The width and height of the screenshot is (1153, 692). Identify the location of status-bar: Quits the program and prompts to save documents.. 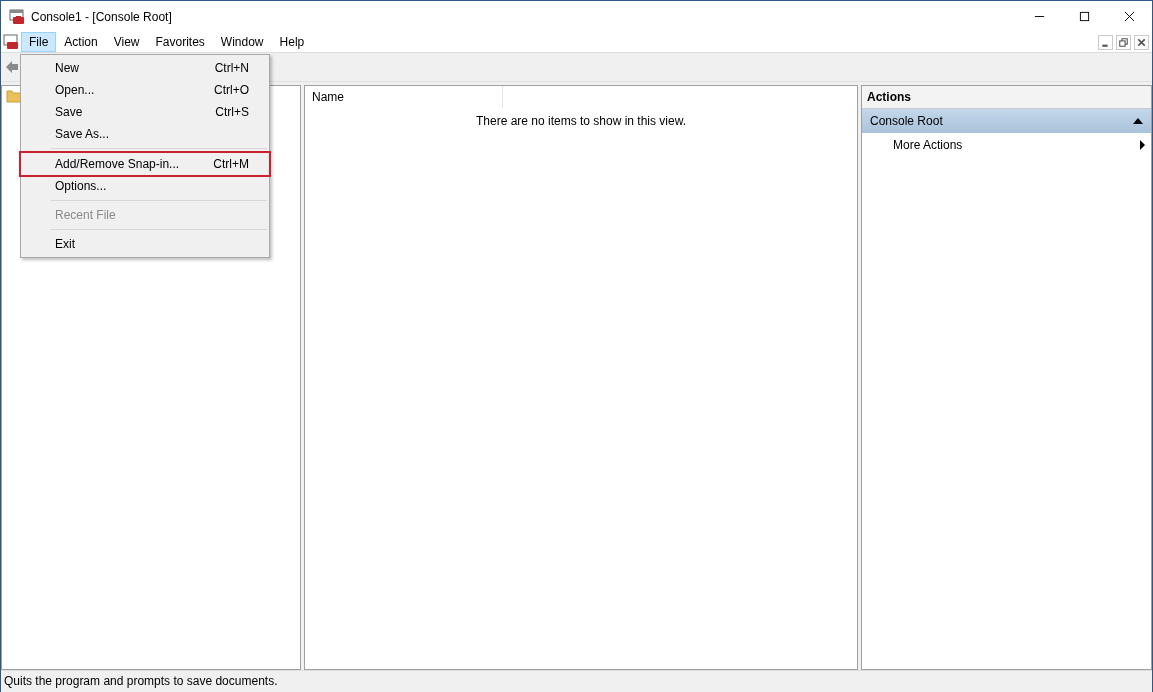
(576, 681).